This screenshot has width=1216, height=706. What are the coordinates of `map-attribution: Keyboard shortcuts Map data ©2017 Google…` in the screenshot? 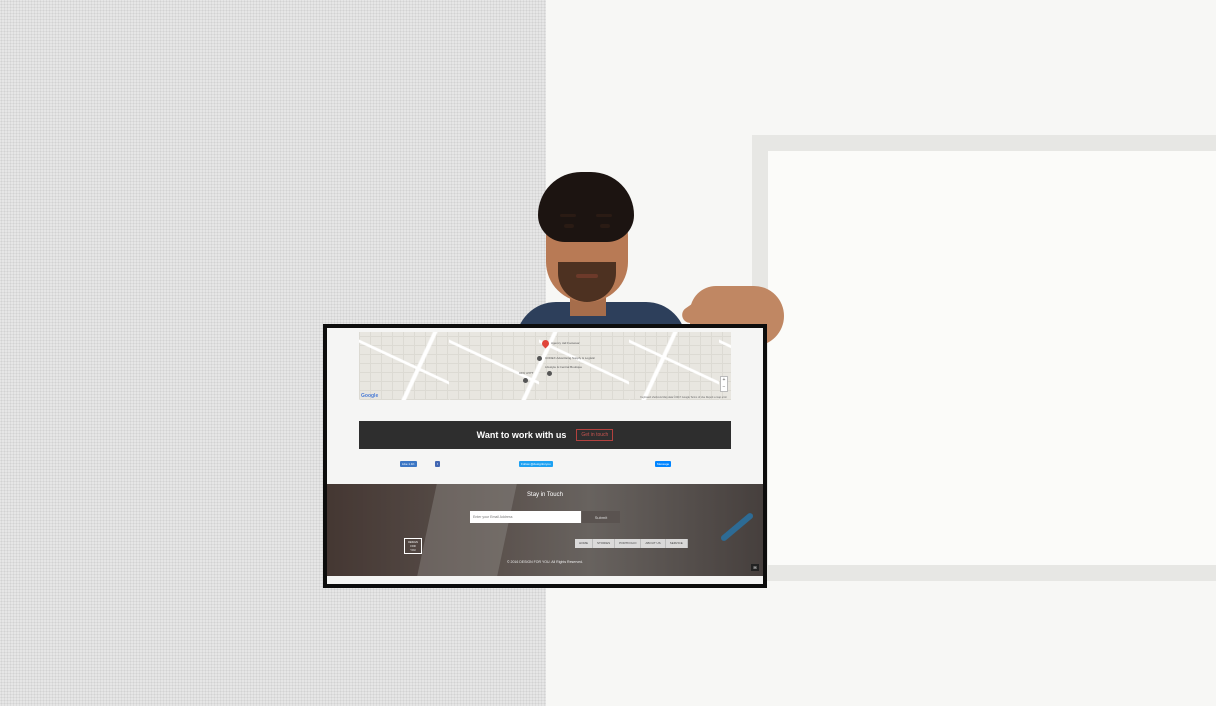 It's located at (683, 397).